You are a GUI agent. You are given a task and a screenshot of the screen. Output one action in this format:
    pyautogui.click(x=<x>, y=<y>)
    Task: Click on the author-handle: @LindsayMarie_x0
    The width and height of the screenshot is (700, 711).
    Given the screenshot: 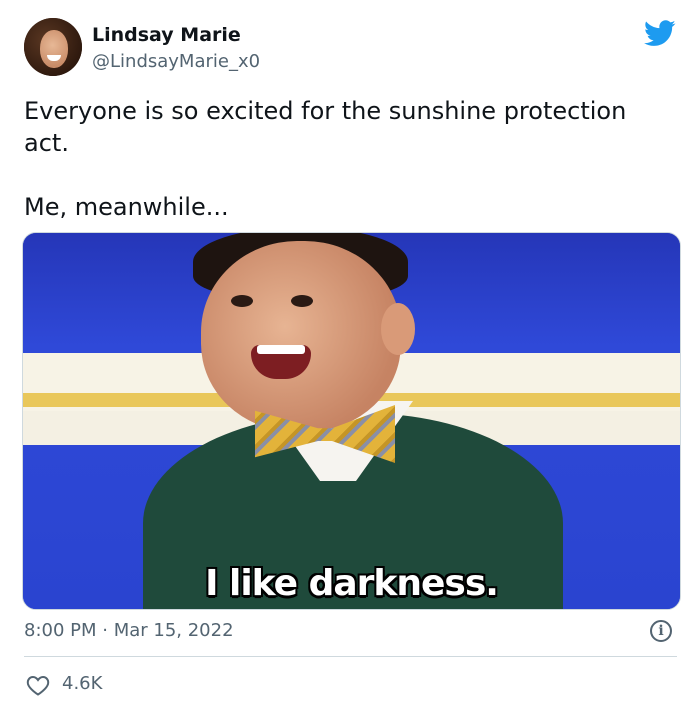 What is the action you would take?
    pyautogui.click(x=176, y=61)
    